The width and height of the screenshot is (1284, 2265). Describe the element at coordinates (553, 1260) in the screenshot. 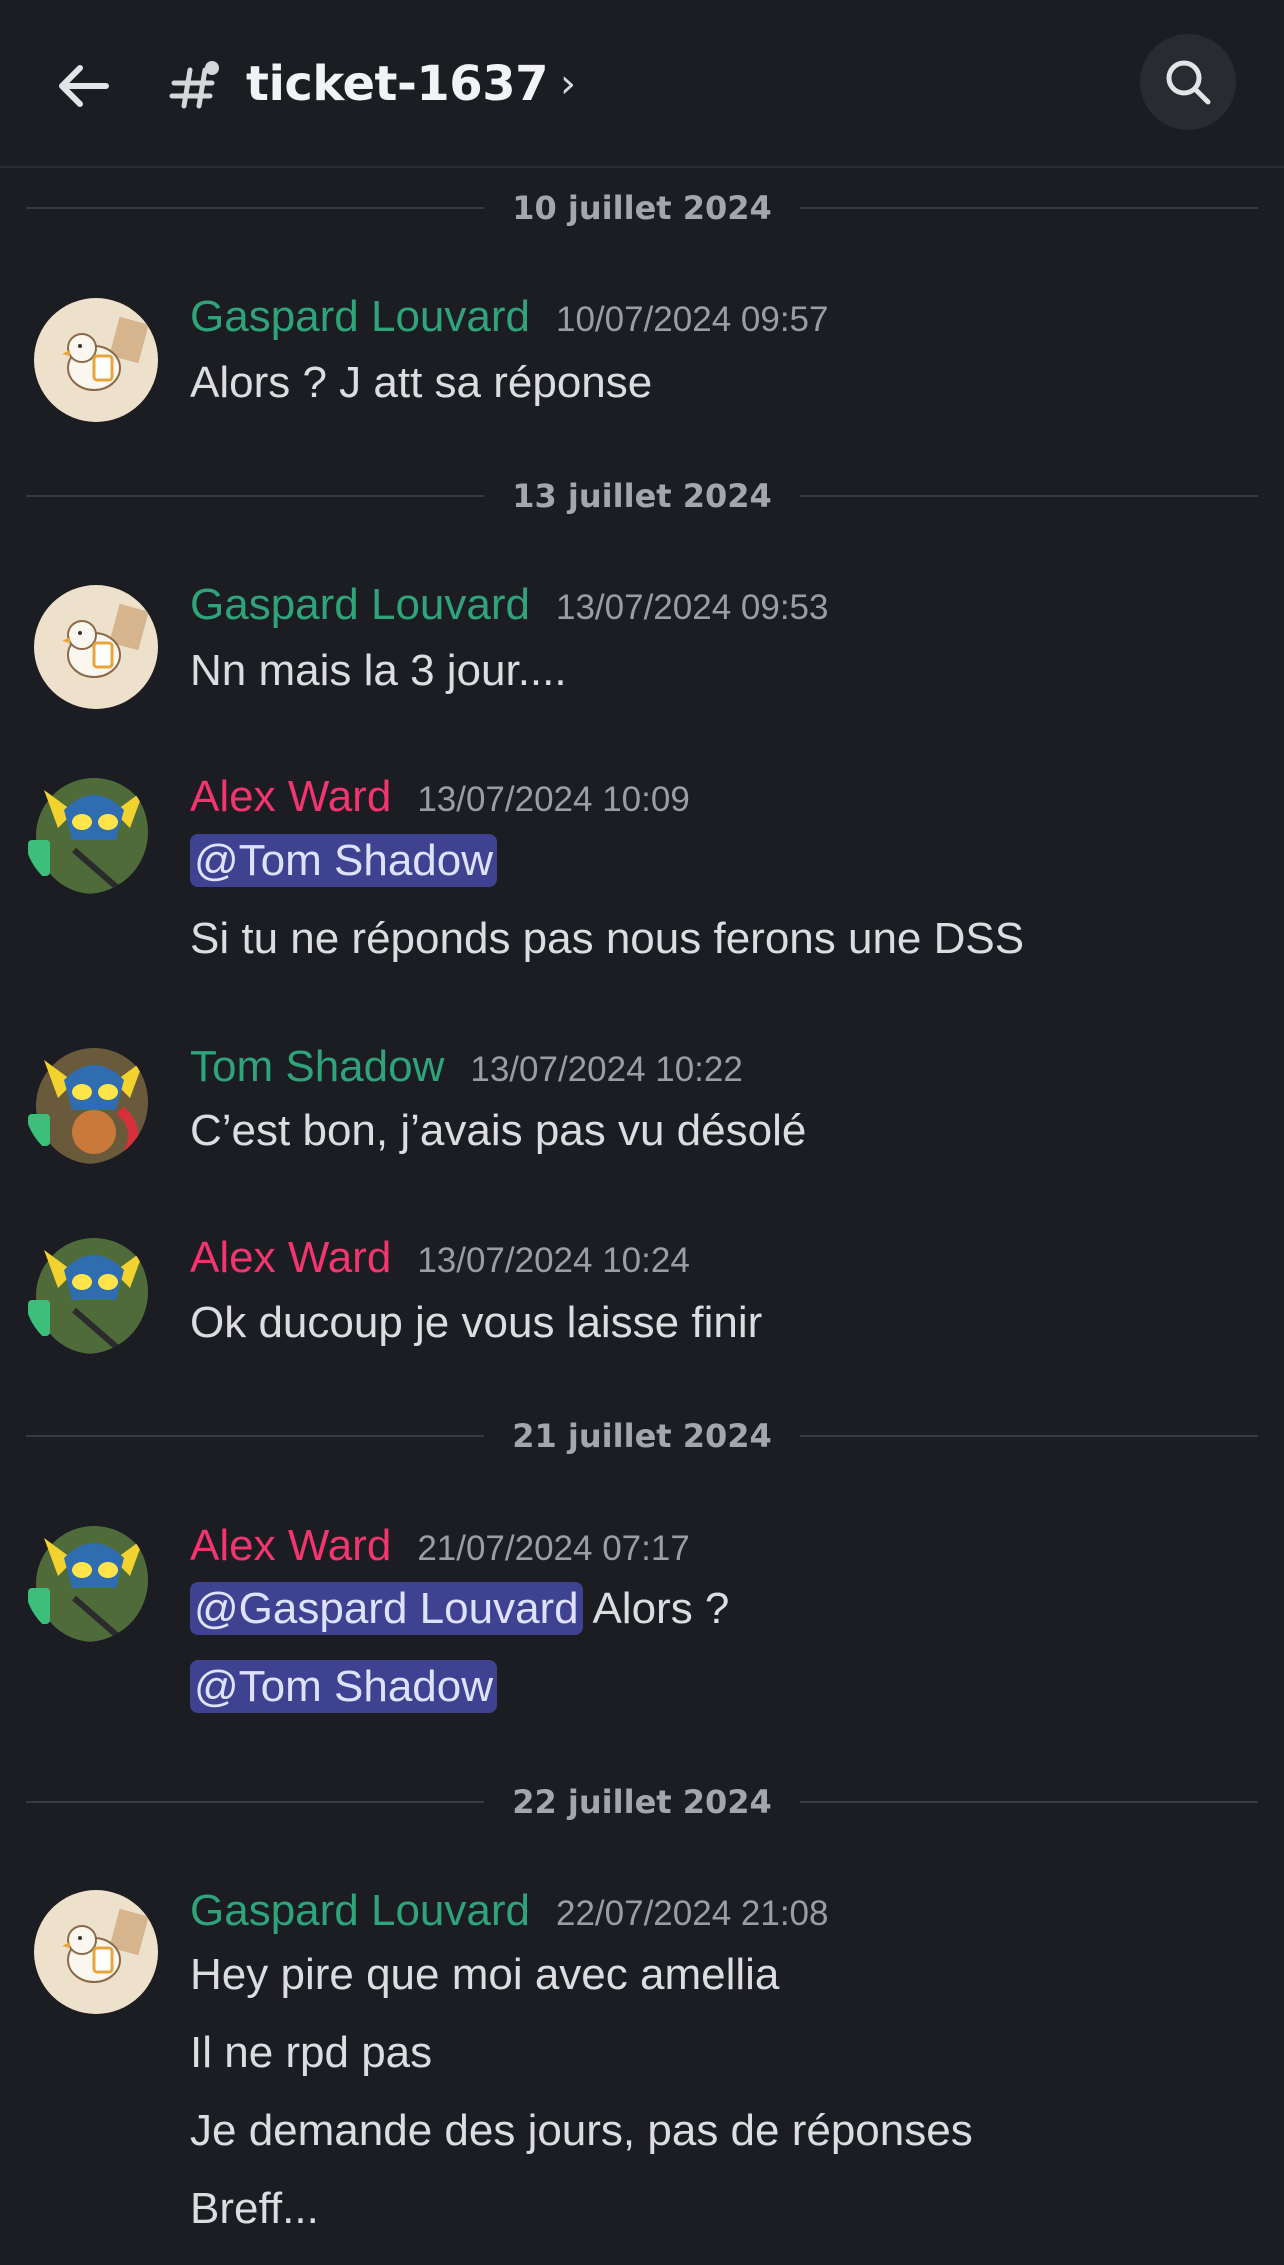

I see `timestamp: 13/07/2024 10:24` at that location.